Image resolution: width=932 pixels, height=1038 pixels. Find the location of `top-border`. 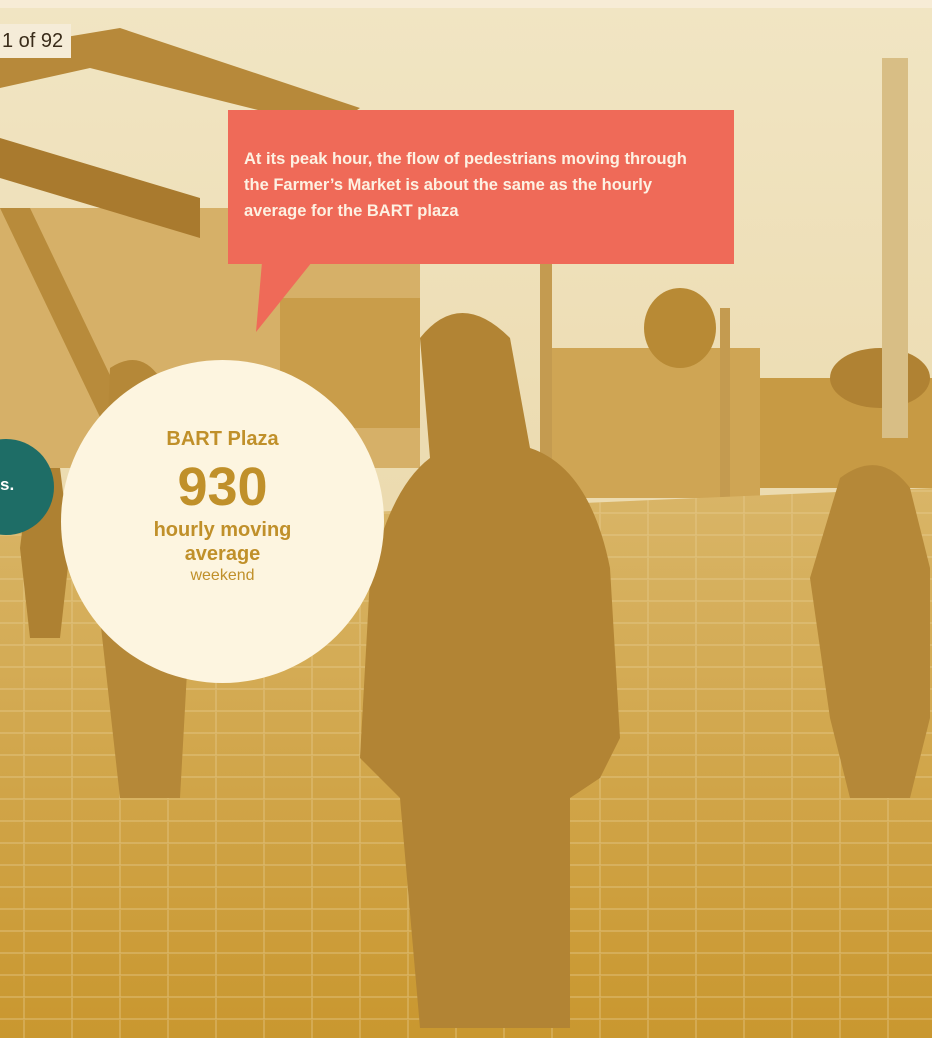

top-border is located at coordinates (466, 4).